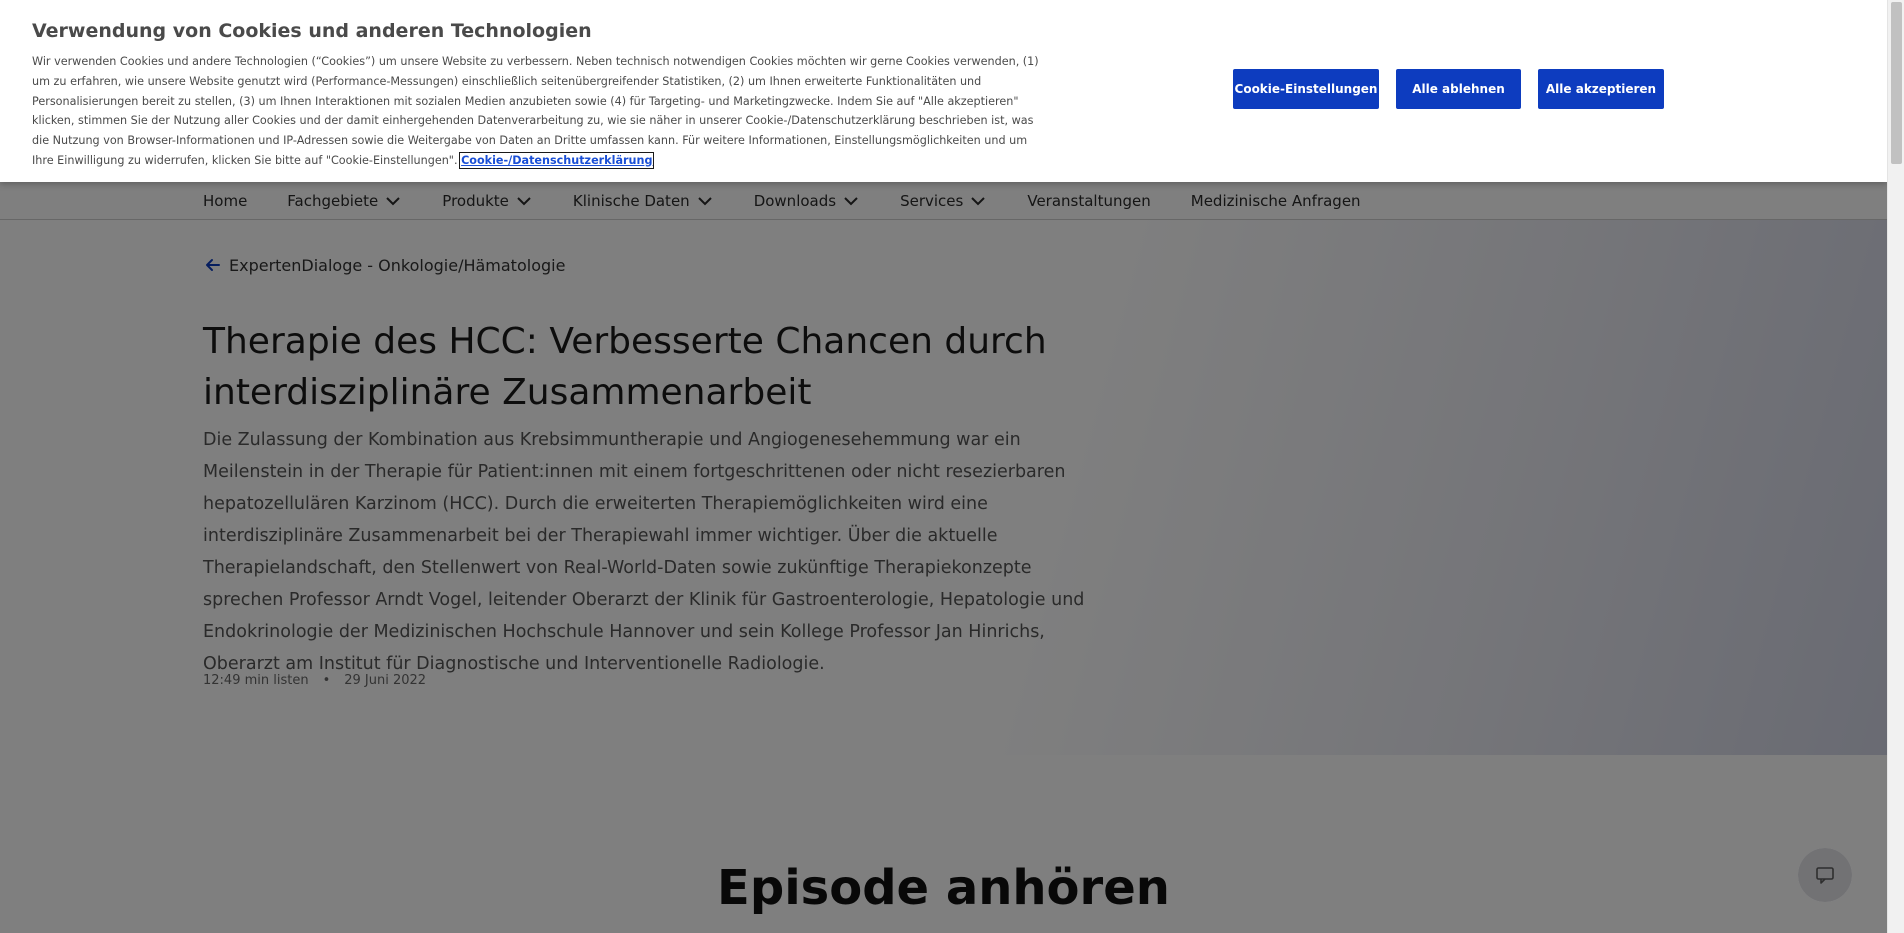 The width and height of the screenshot is (1904, 933). I want to click on accept-all-button: Alle akzeptieren, so click(1601, 89).